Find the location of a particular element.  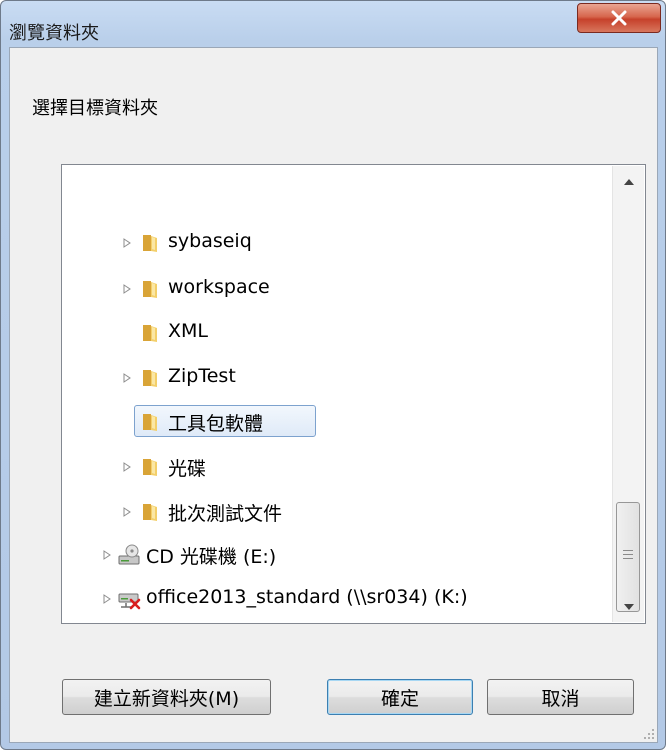

vertical-scrollbar is located at coordinates (628, 394).